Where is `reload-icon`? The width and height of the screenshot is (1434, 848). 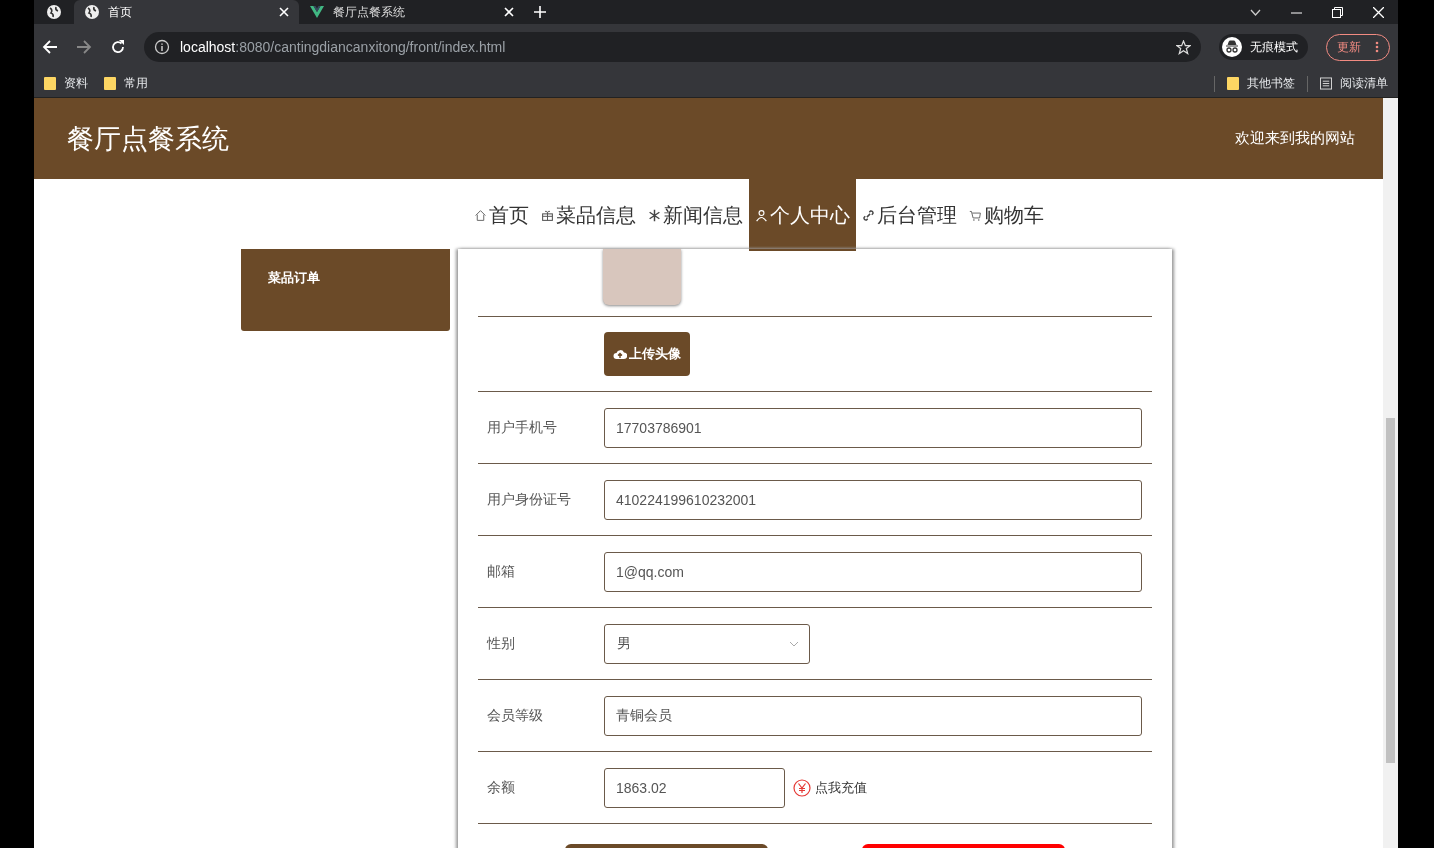
reload-icon is located at coordinates (118, 47).